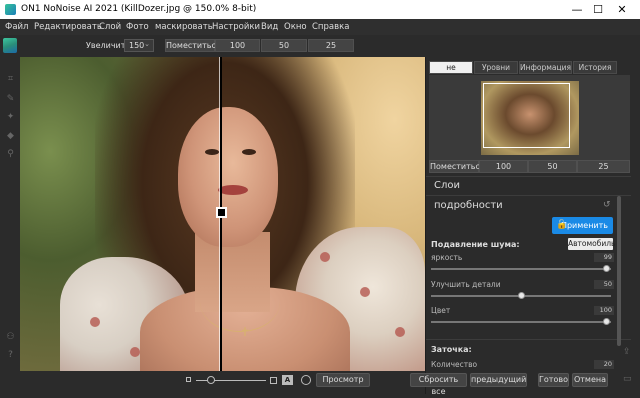  What do you see at coordinates (598, 9) in the screenshot?
I see `maximize-button: ☐` at bounding box center [598, 9].